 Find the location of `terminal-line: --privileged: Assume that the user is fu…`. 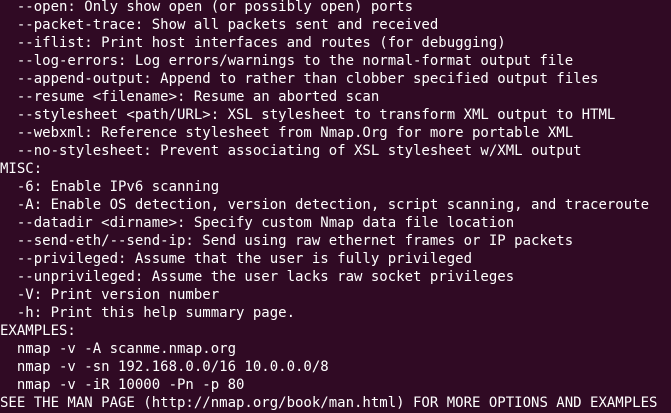

terminal-line: --privileged: Assume that the user is fu… is located at coordinates (236, 259).